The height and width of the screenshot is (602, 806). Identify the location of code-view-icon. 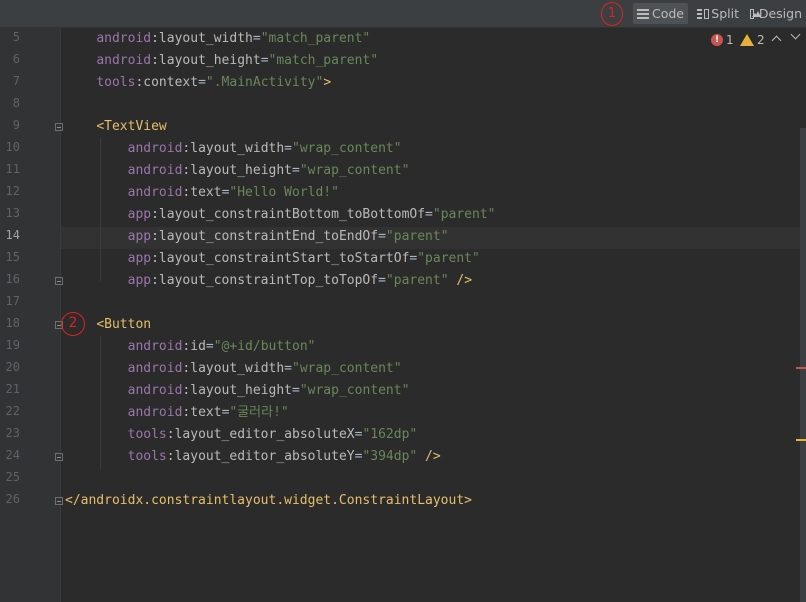
(643, 13).